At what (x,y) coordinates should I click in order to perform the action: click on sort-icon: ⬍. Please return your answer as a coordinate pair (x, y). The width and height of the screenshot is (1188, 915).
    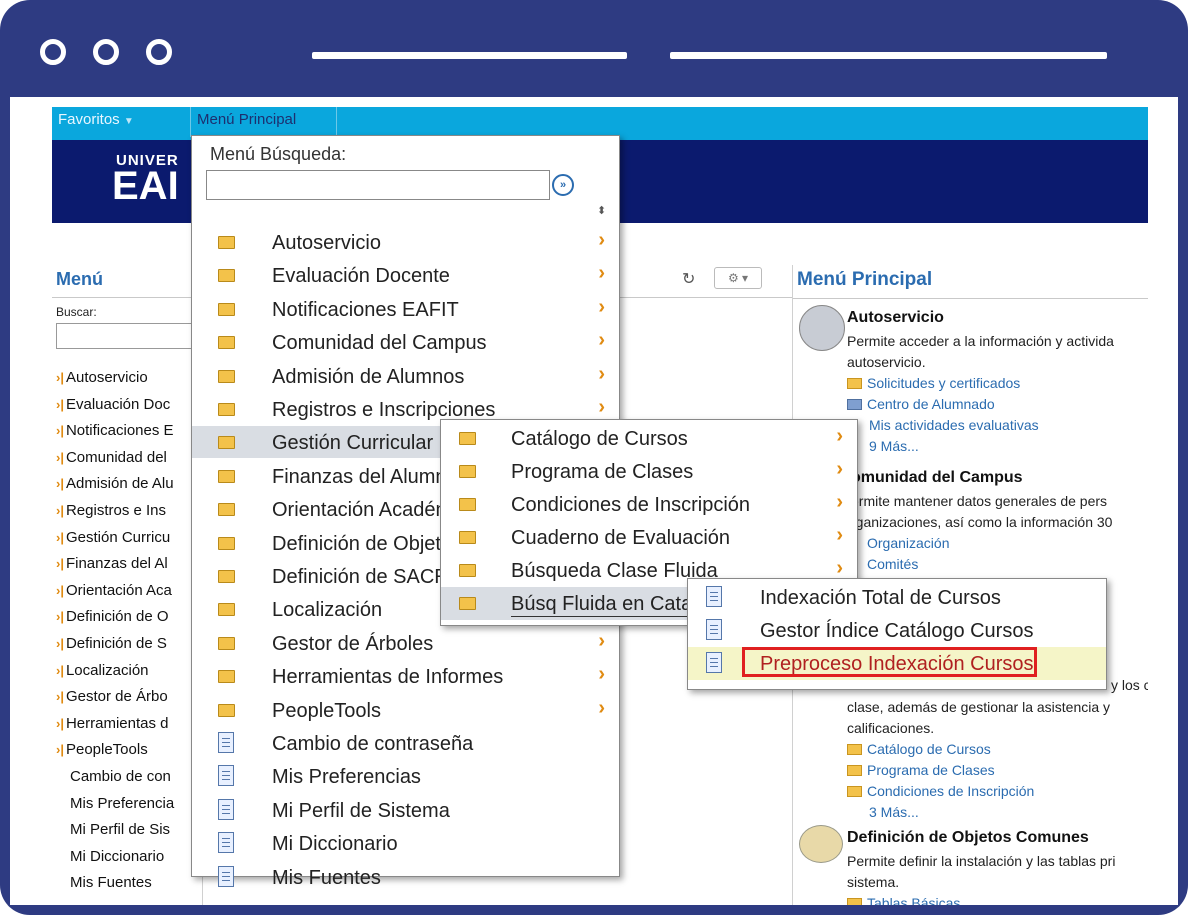
    Looking at the image, I should click on (601, 210).